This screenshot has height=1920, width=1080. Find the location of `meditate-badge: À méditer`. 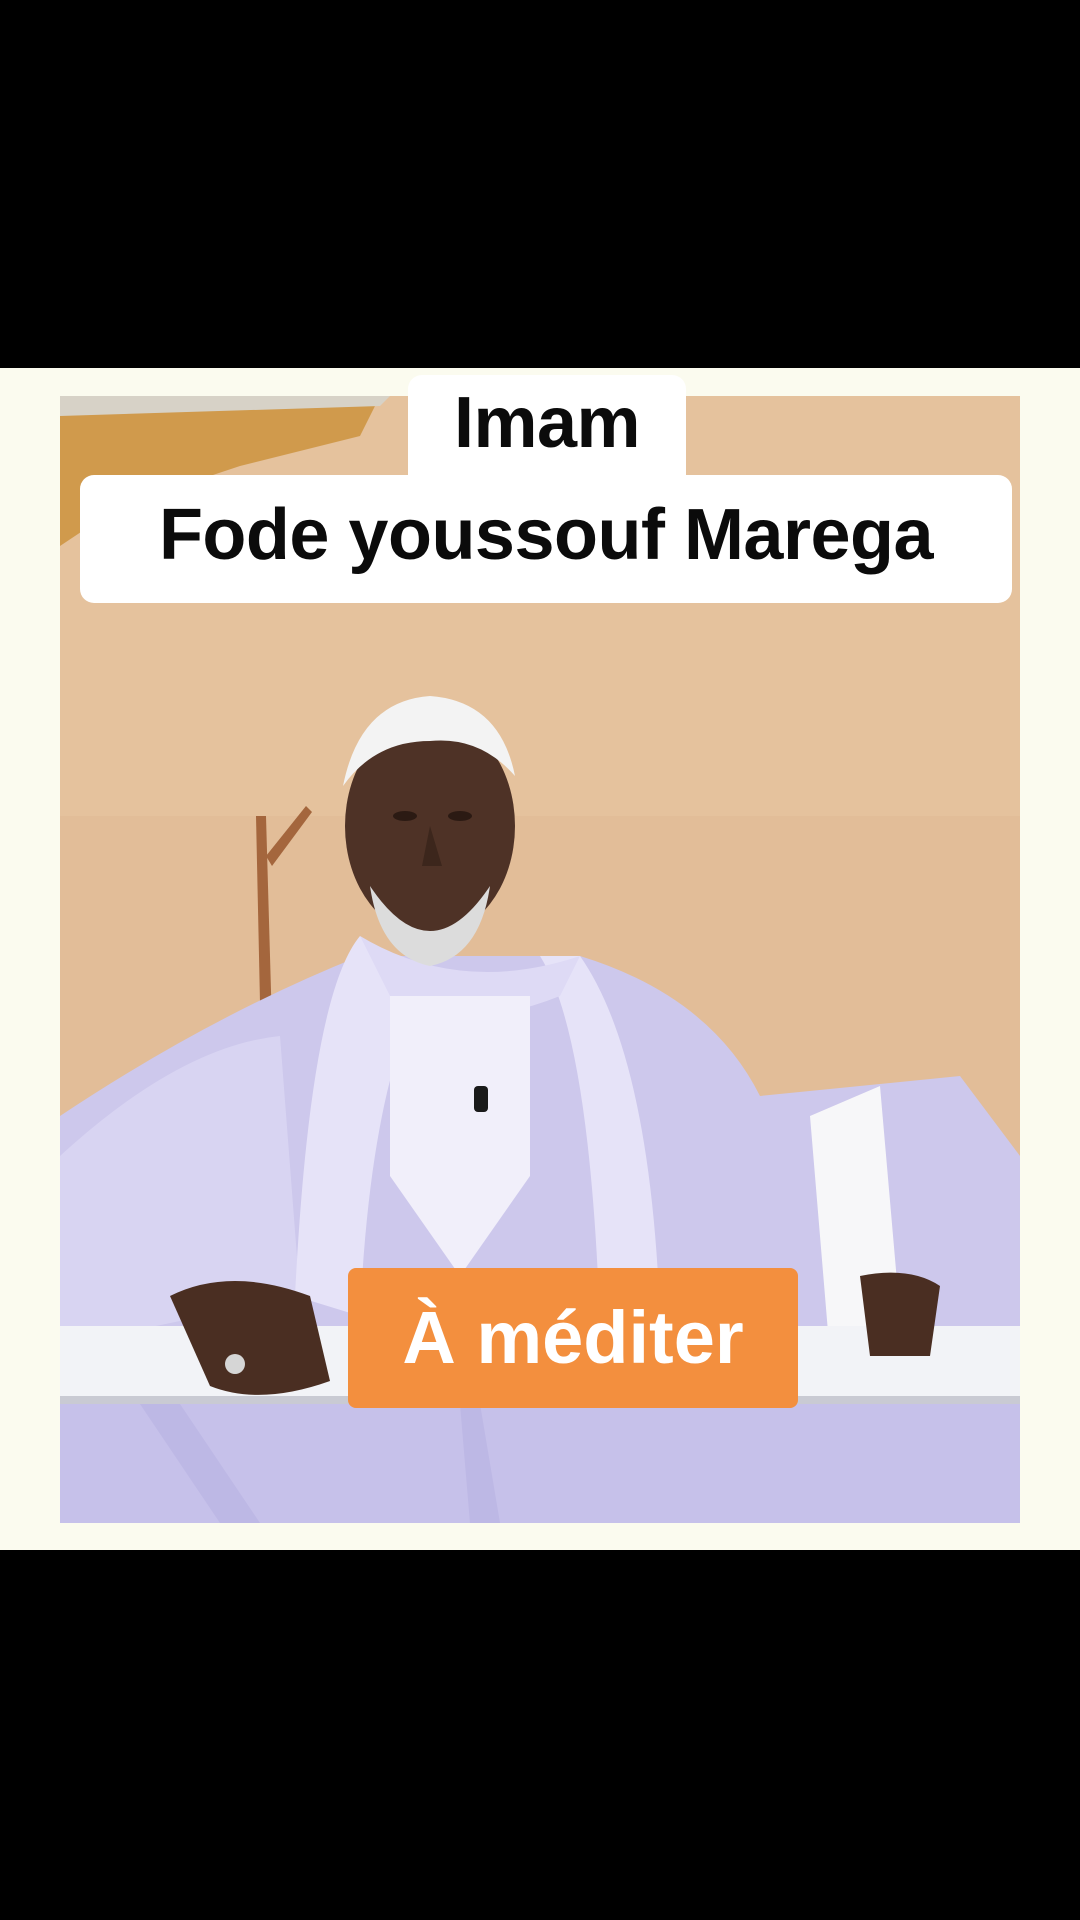

meditate-badge: À méditer is located at coordinates (573, 1338).